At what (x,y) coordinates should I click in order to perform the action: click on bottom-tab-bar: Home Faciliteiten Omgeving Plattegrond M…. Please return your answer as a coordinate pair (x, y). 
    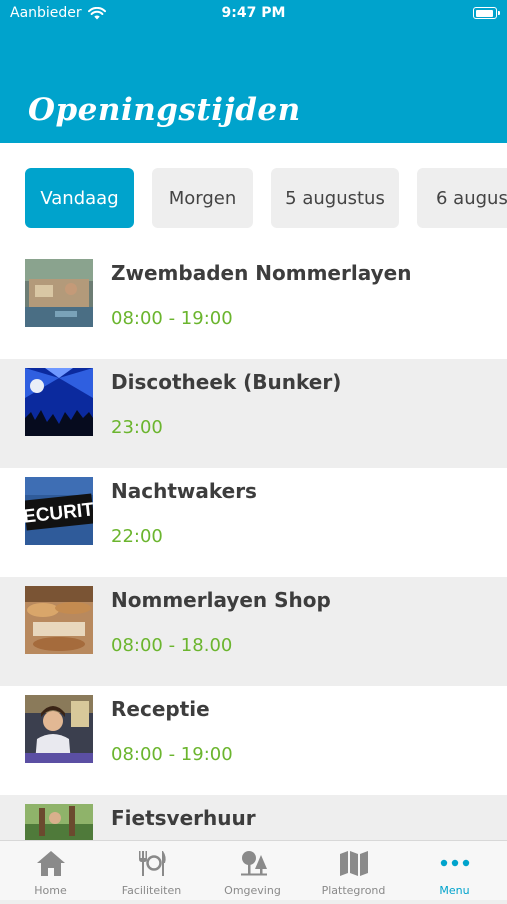
    Looking at the image, I should click on (253, 870).